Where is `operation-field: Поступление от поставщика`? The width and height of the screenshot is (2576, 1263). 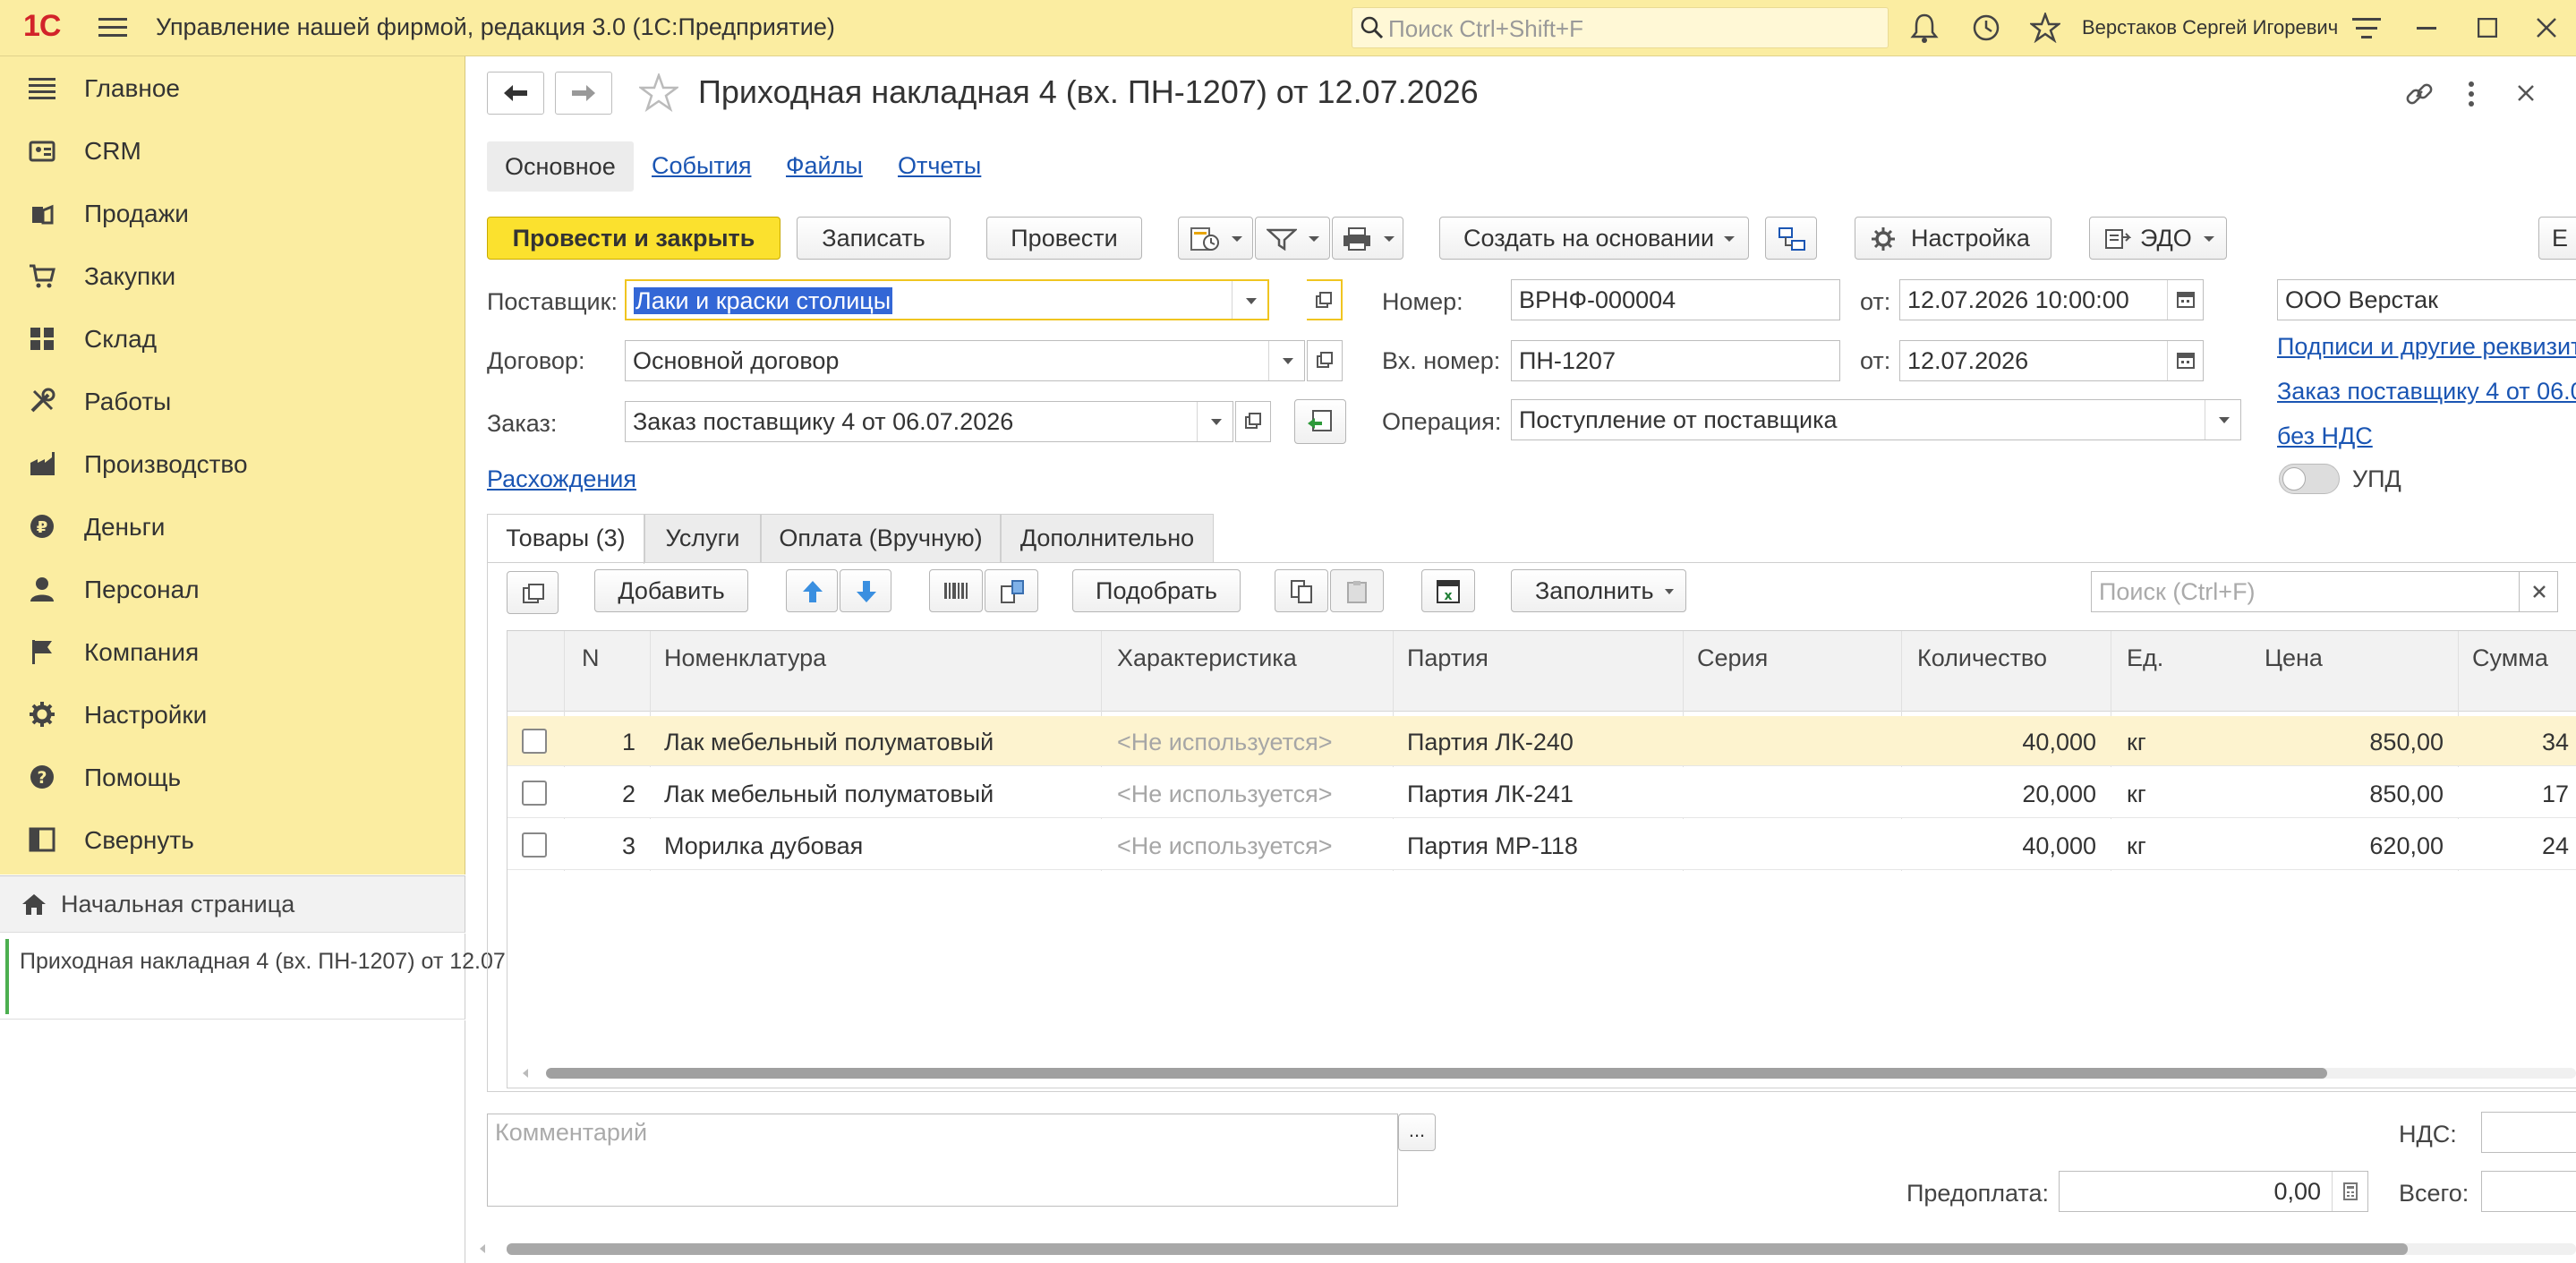
operation-field: Поступление от поставщика is located at coordinates (1876, 420).